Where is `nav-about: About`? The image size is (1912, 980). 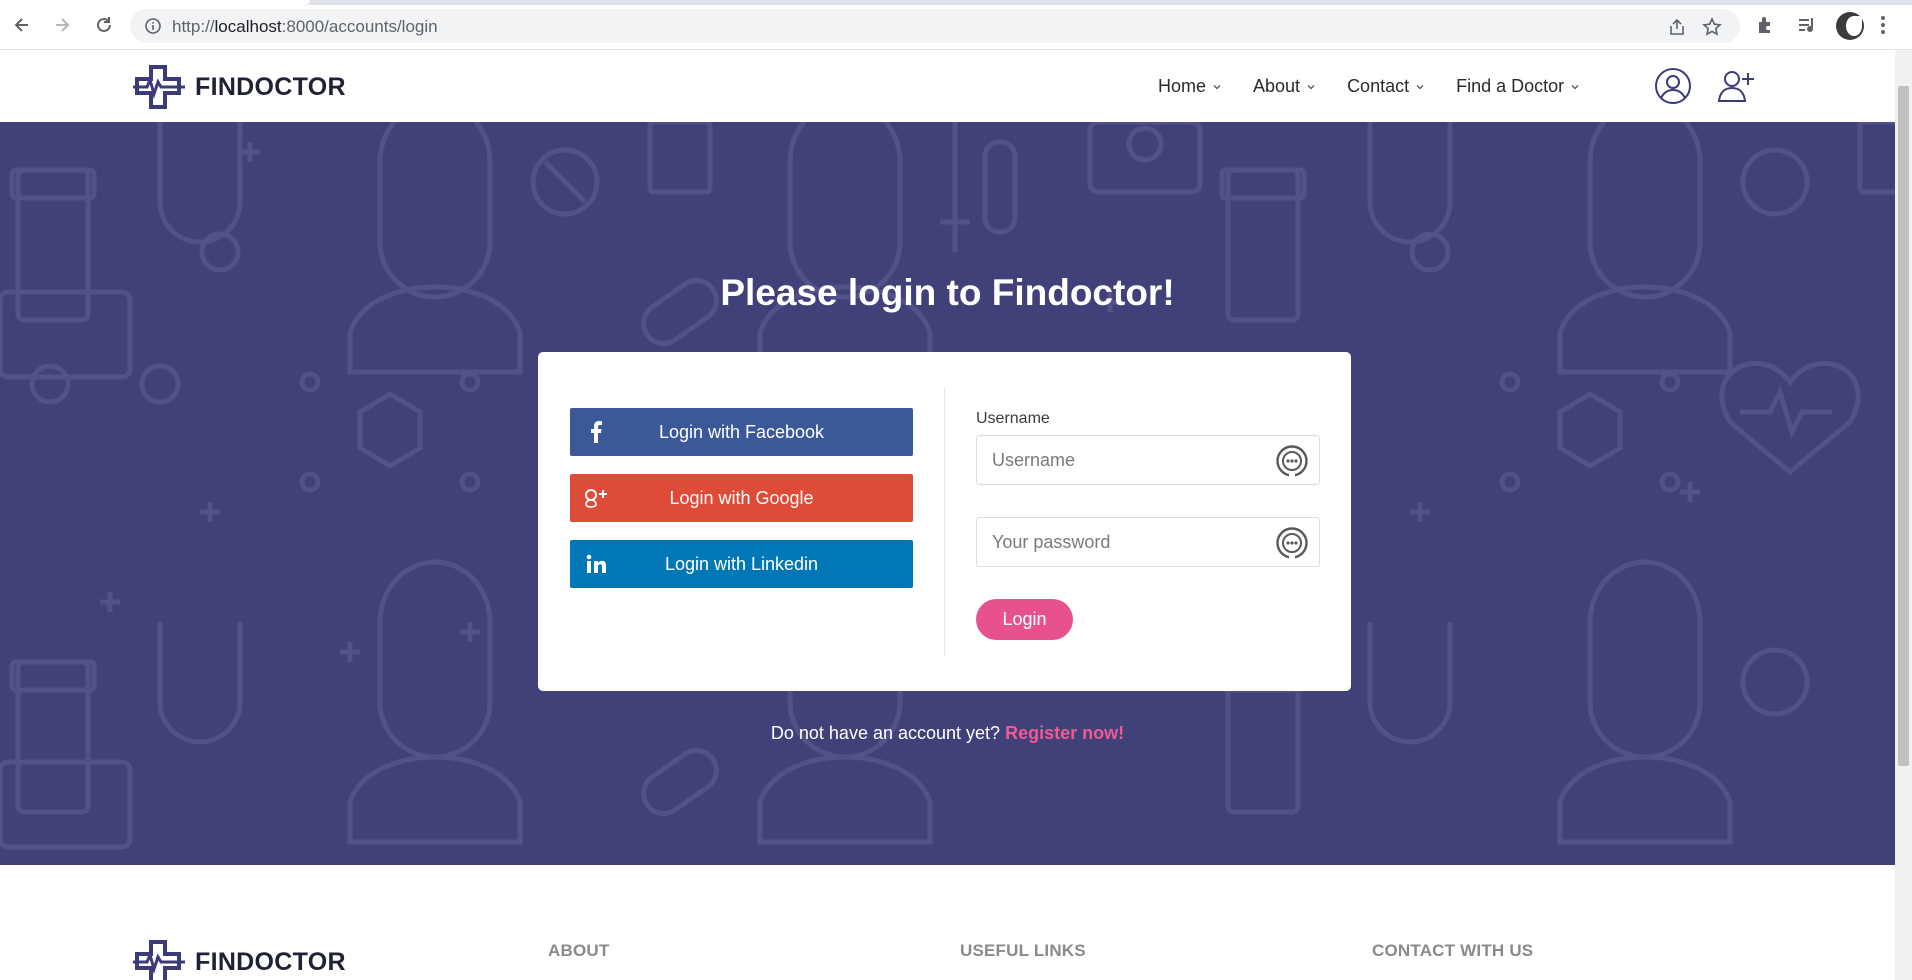 nav-about: About is located at coordinates (1284, 86).